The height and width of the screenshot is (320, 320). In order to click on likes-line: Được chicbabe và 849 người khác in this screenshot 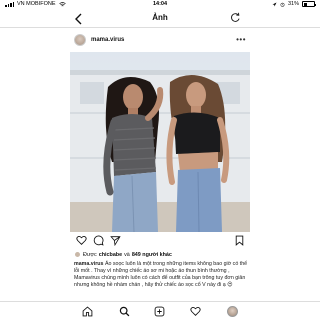, I will do `click(162, 254)`.